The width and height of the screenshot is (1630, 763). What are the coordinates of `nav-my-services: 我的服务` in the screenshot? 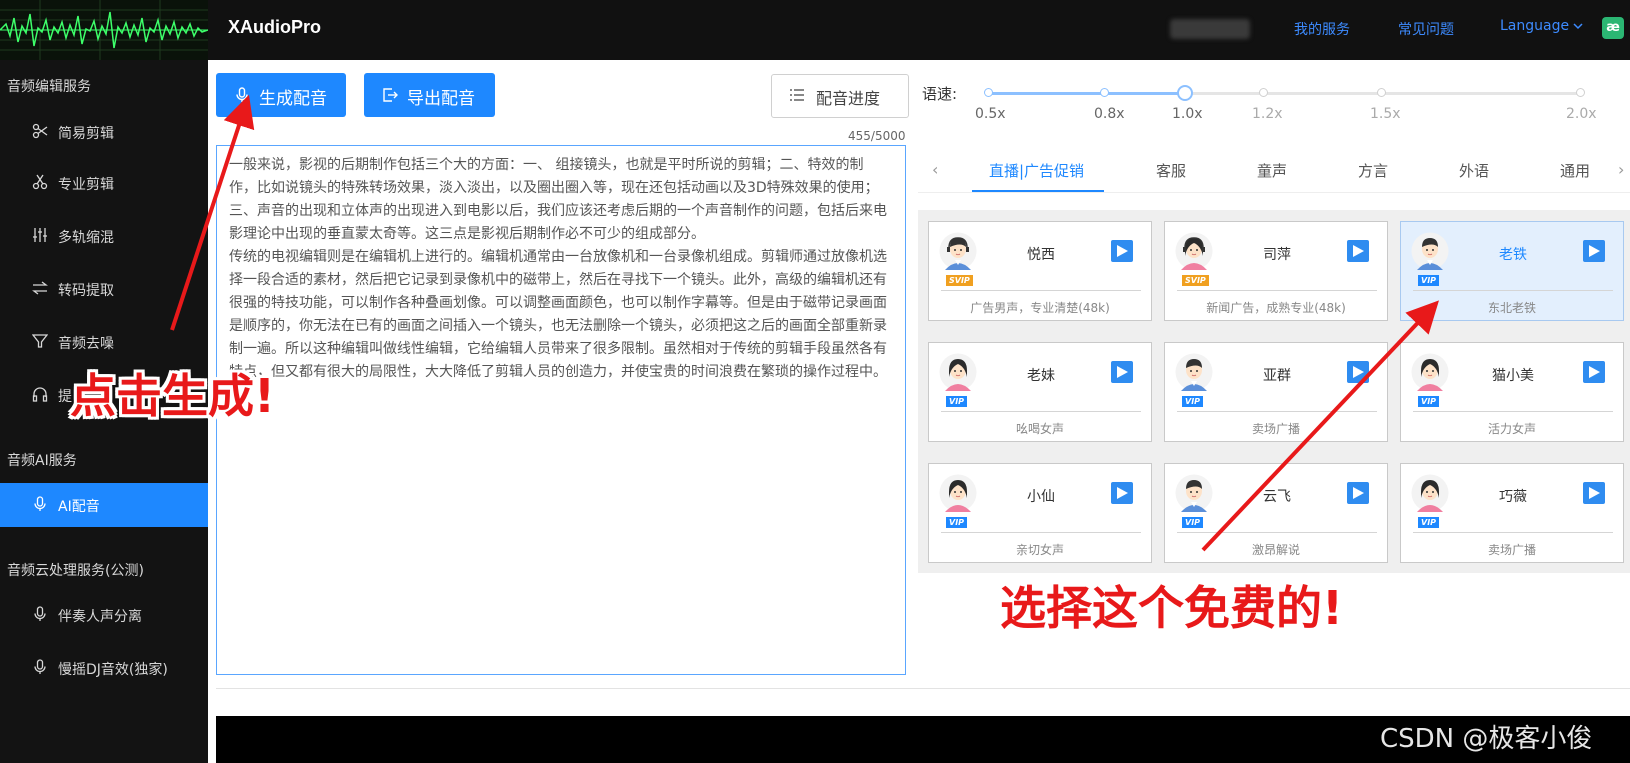 It's located at (1322, 29).